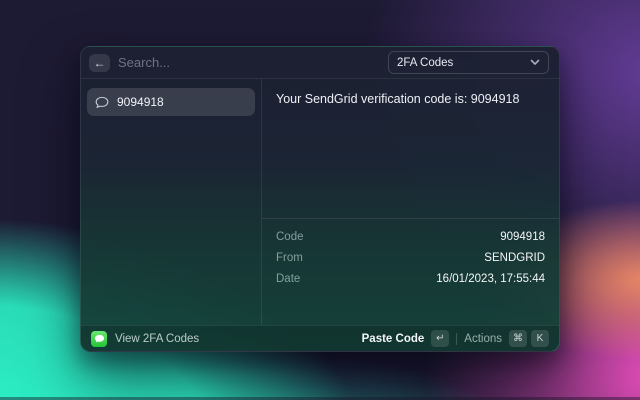 This screenshot has width=640, height=400. I want to click on actions-shortcut: ⌘ K, so click(529, 338).